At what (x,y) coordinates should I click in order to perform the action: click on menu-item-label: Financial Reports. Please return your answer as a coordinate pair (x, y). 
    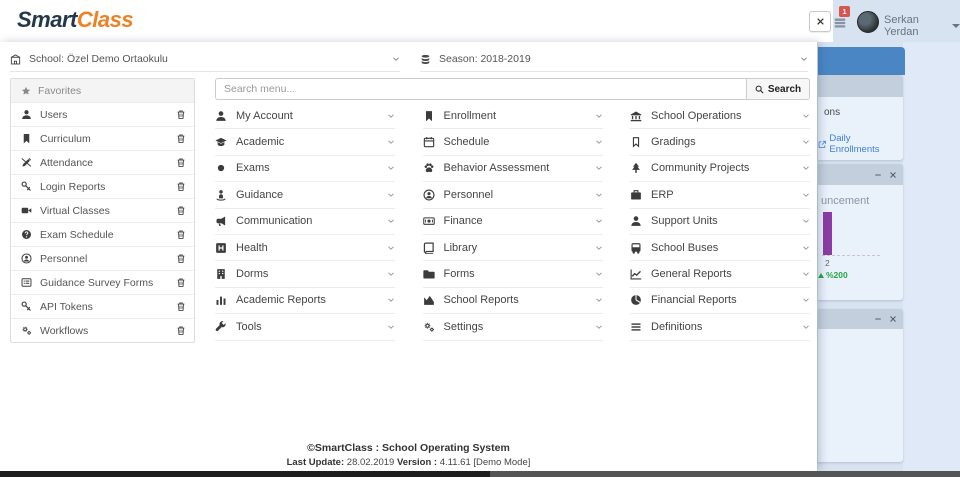
    Looking at the image, I should click on (694, 300).